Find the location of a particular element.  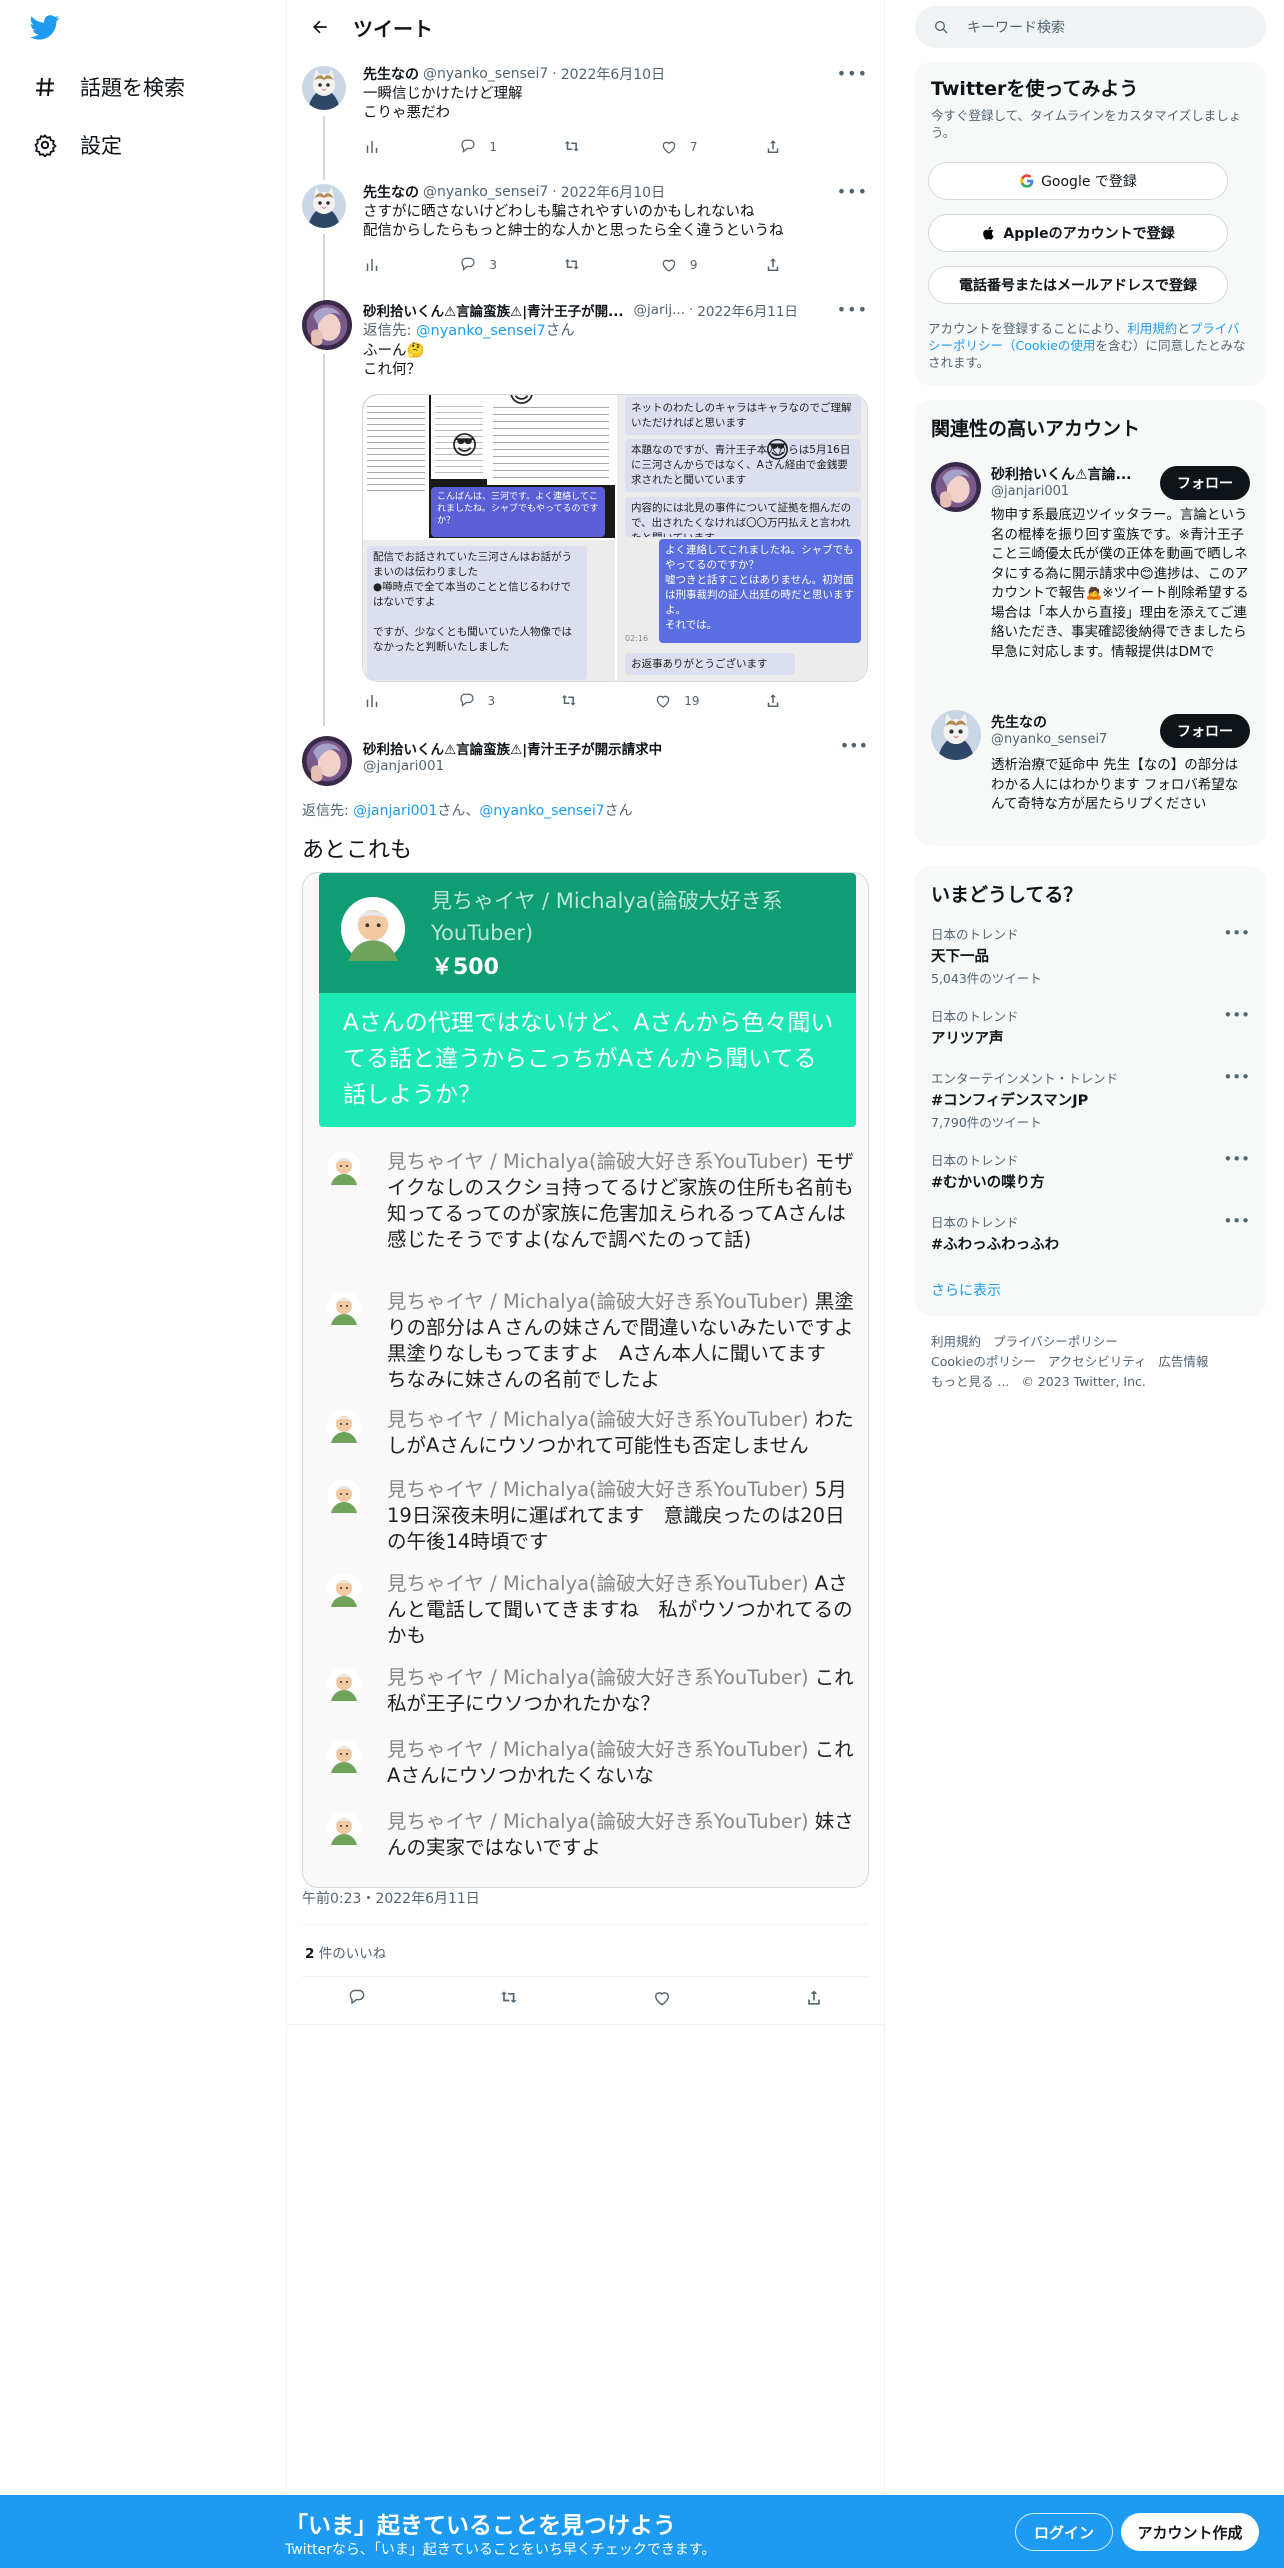

footer-terms-link: 利用規約 is located at coordinates (956, 1341).